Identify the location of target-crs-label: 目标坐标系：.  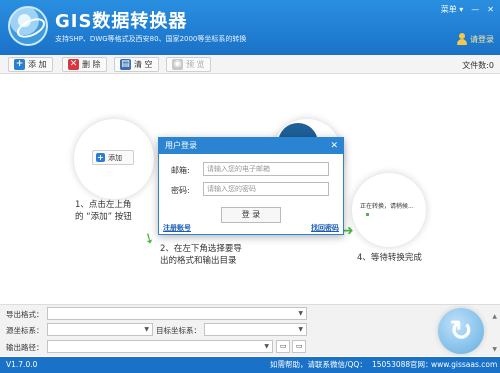
(178, 330).